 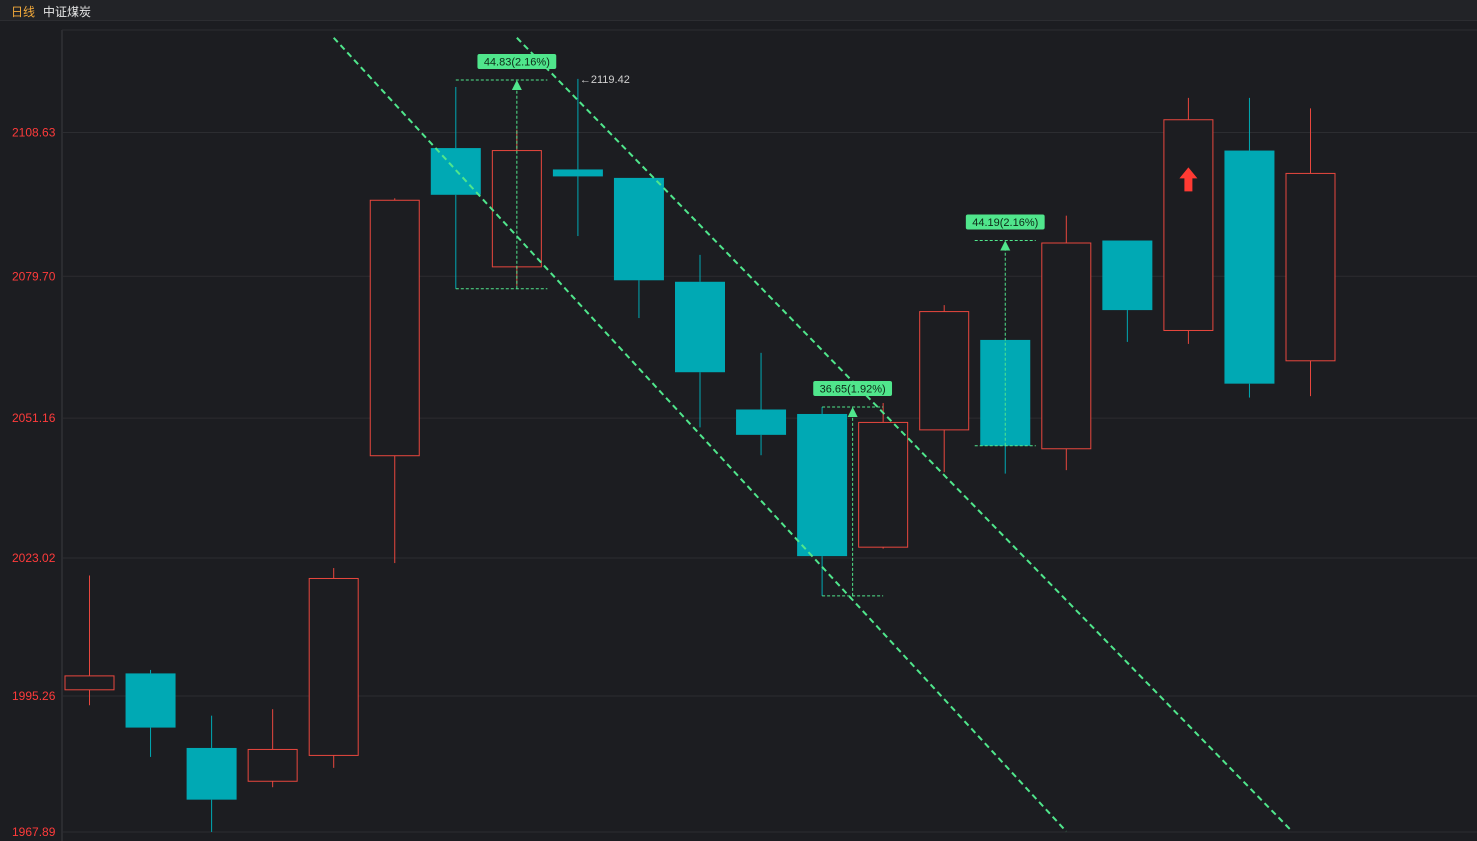 What do you see at coordinates (853, 390) in the screenshot?
I see `measure-label: 36.65(1.92%)` at bounding box center [853, 390].